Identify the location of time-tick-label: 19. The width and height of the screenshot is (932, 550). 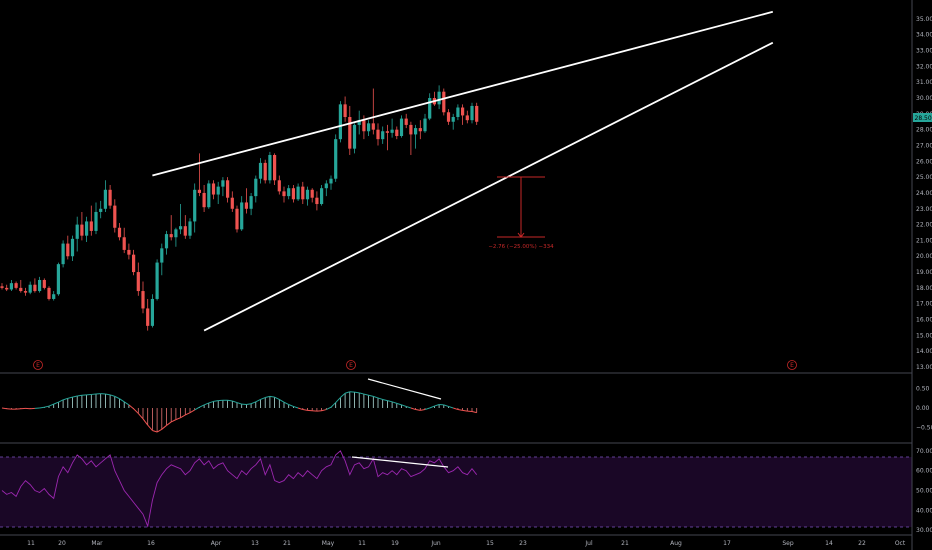
(395, 543).